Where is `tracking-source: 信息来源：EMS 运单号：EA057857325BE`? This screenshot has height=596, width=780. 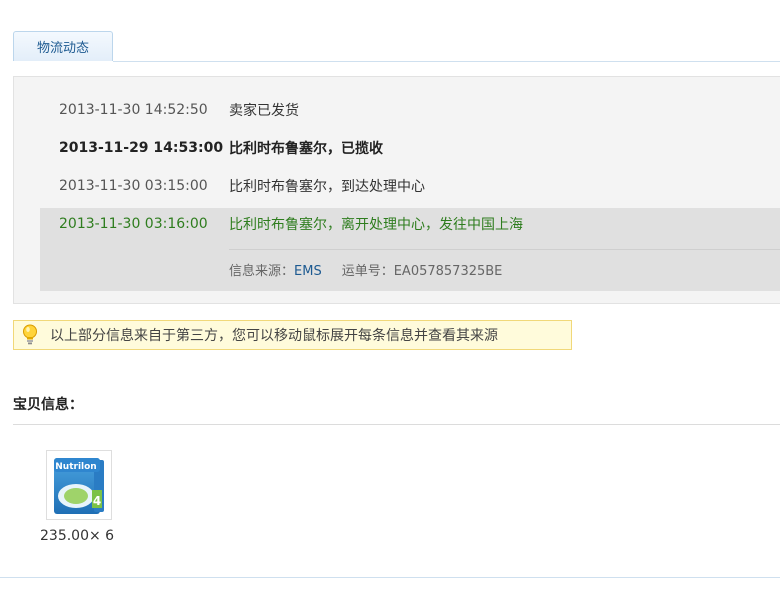
tracking-source: 信息来源：EMS 运单号：EA057857325BE is located at coordinates (365, 269).